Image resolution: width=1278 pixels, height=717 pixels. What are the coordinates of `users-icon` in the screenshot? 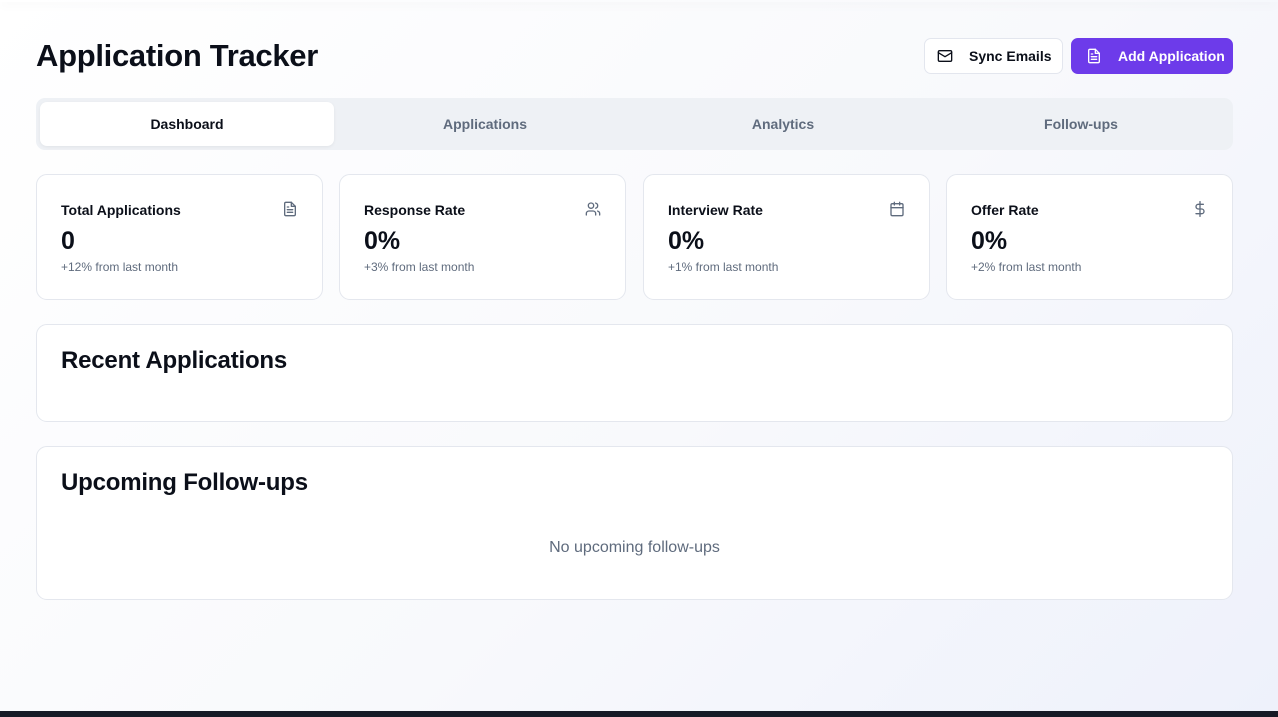 It's located at (593, 209).